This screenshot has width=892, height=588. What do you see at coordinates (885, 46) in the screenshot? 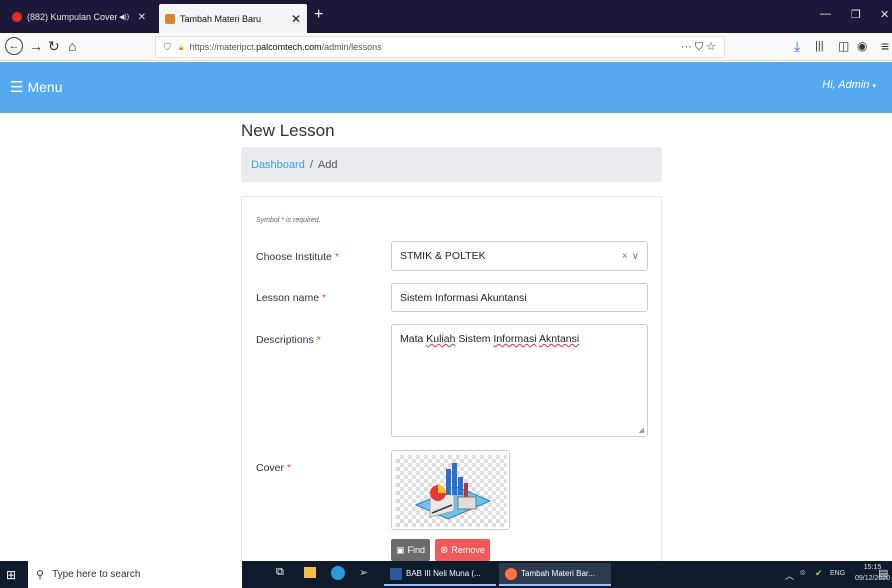
I see `hamburger-menu-icon: ≡` at bounding box center [885, 46].